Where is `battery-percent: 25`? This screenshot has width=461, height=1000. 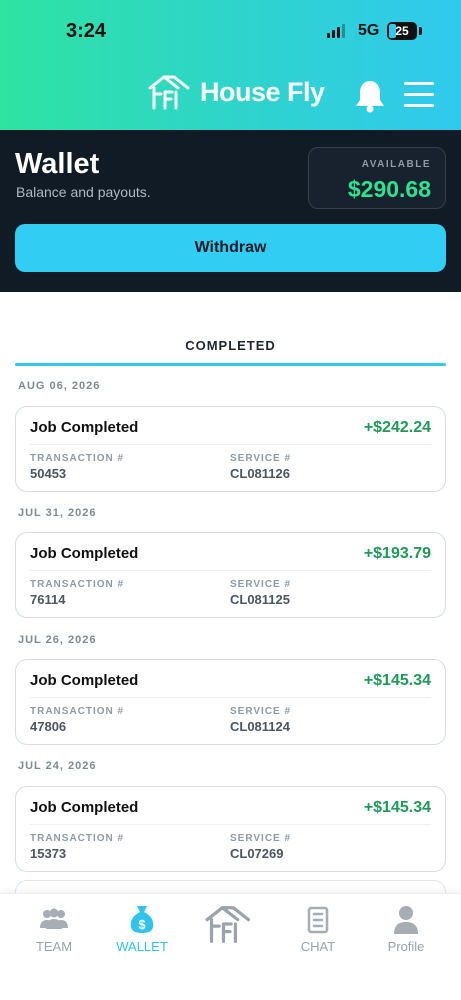
battery-percent: 25 is located at coordinates (402, 31).